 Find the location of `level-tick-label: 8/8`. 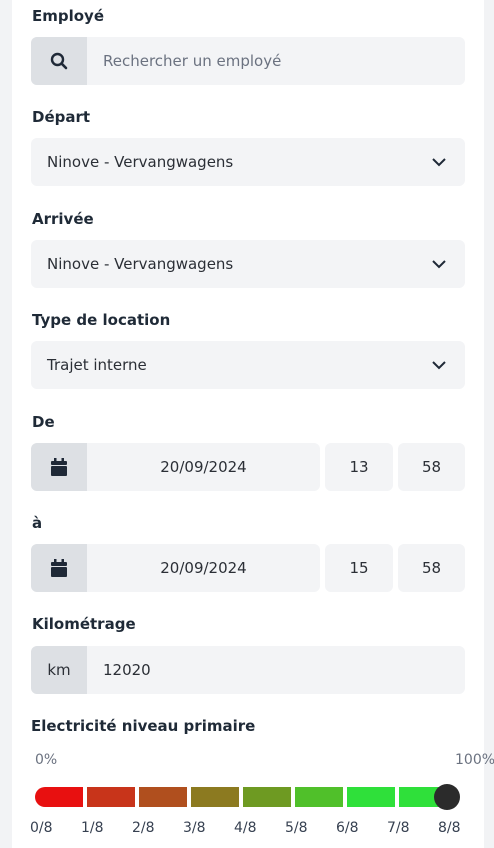

level-tick-label: 8/8 is located at coordinates (449, 828).